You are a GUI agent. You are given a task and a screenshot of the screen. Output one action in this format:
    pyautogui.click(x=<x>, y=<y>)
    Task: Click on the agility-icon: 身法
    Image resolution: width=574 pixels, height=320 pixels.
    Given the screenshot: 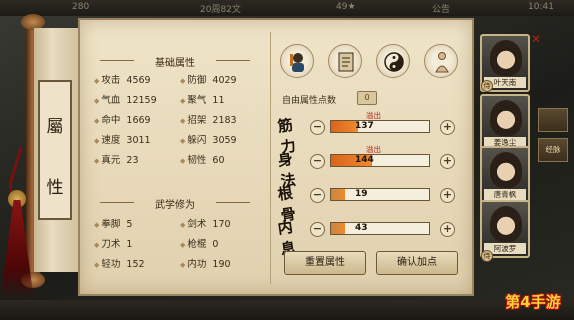 What is the action you would take?
    pyautogui.click(x=286, y=170)
    